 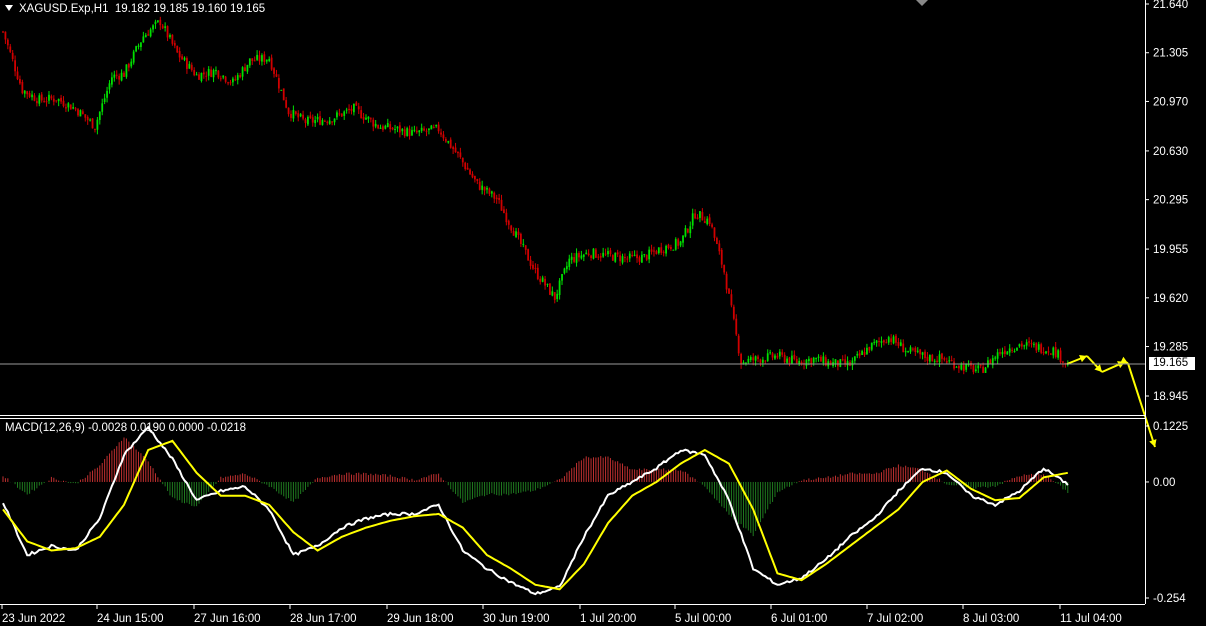 I want to click on dropdown-triangle-icon, so click(x=9, y=7).